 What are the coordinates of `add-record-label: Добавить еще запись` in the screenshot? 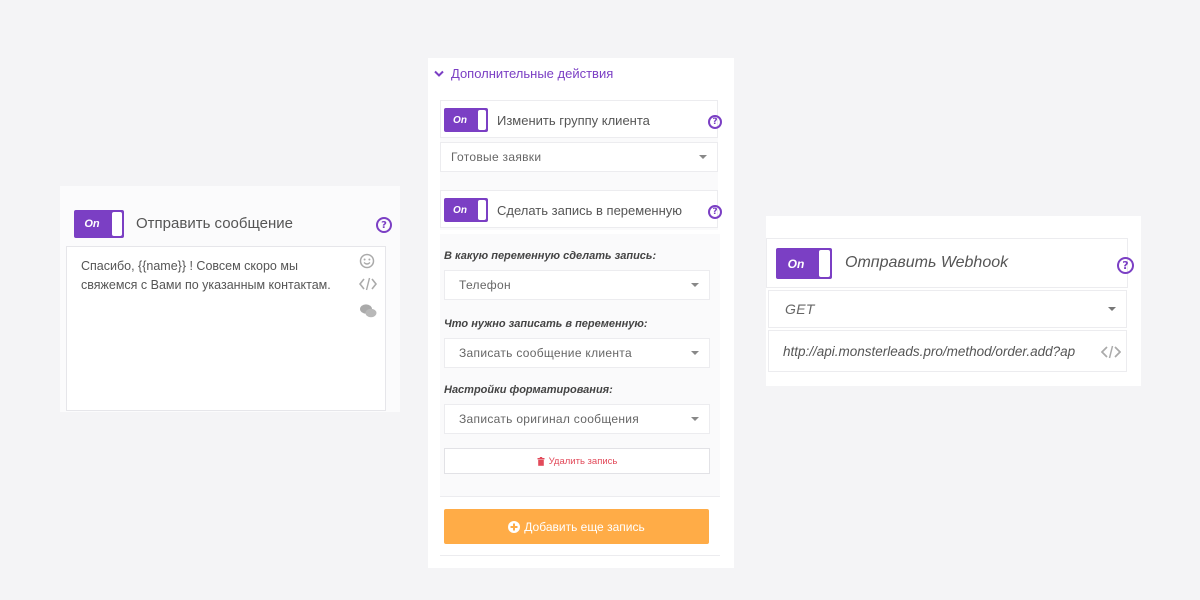 It's located at (584, 526).